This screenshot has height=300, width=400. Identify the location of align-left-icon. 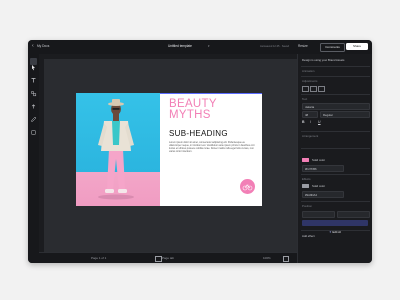
(305, 89).